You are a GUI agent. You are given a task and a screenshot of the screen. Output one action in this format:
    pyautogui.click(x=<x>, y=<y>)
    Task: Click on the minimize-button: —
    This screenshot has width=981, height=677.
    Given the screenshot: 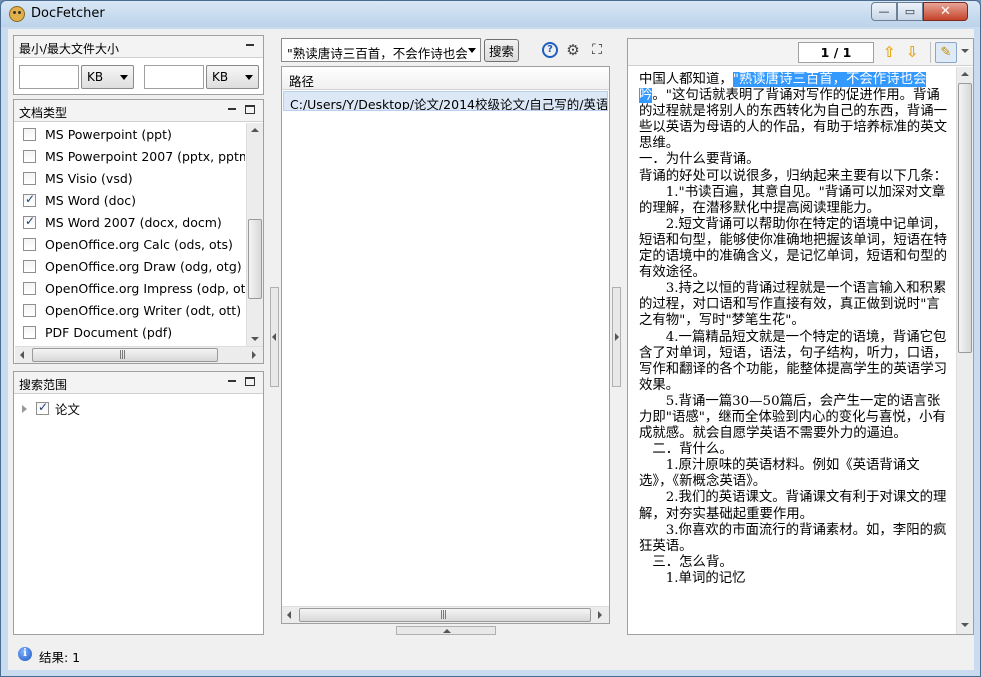 What is the action you would take?
    pyautogui.click(x=884, y=11)
    